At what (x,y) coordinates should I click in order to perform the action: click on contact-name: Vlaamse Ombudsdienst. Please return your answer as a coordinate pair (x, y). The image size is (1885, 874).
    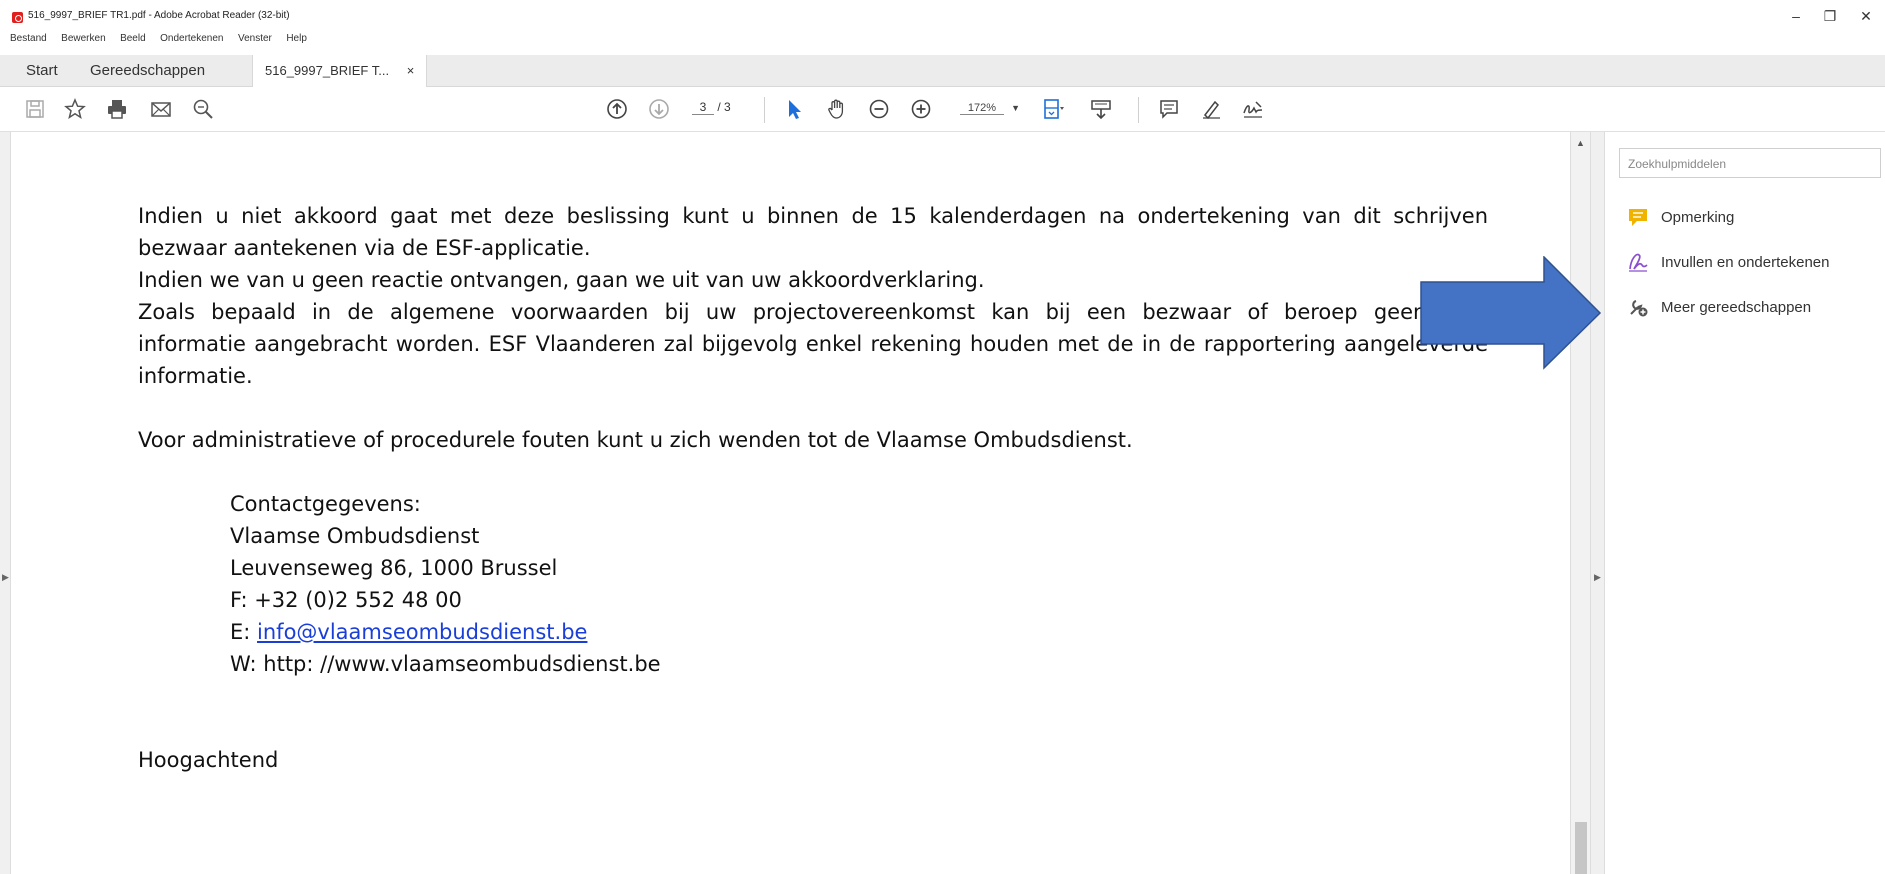
    Looking at the image, I should click on (355, 536).